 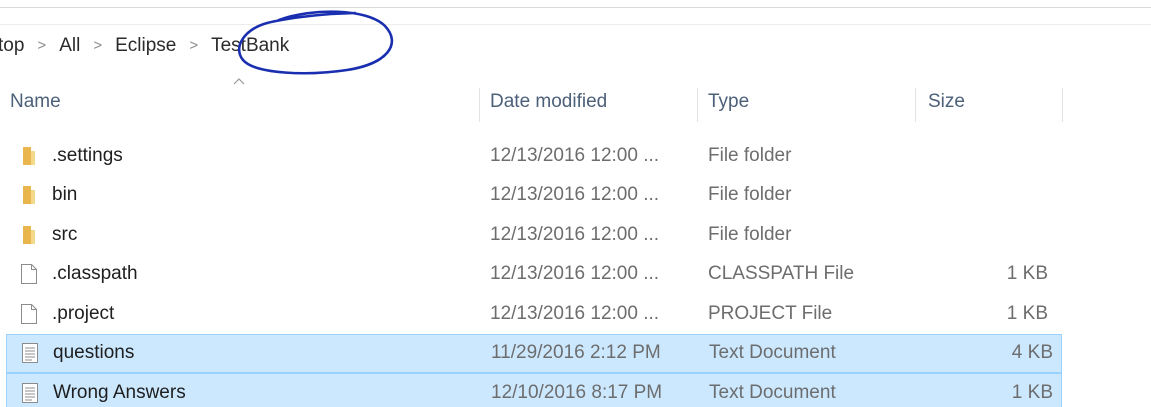 What do you see at coordinates (64, 196) in the screenshot?
I see `file-name: bin` at bounding box center [64, 196].